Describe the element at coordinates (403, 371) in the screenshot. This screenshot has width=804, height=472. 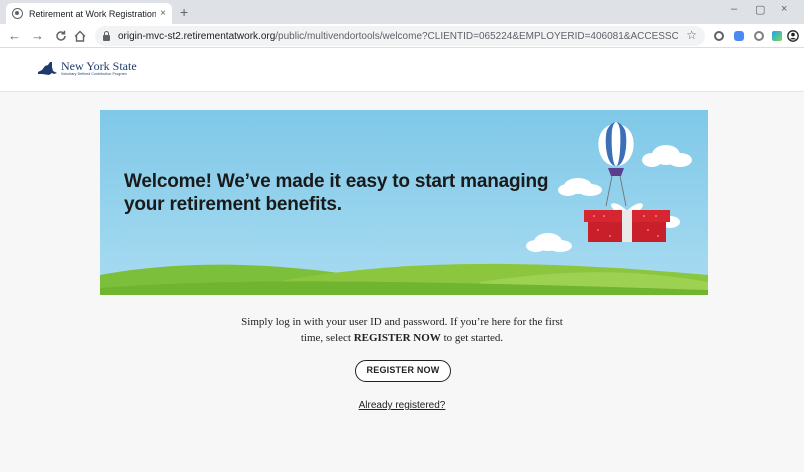
I see `register-now-button: REGISTER NOW` at that location.